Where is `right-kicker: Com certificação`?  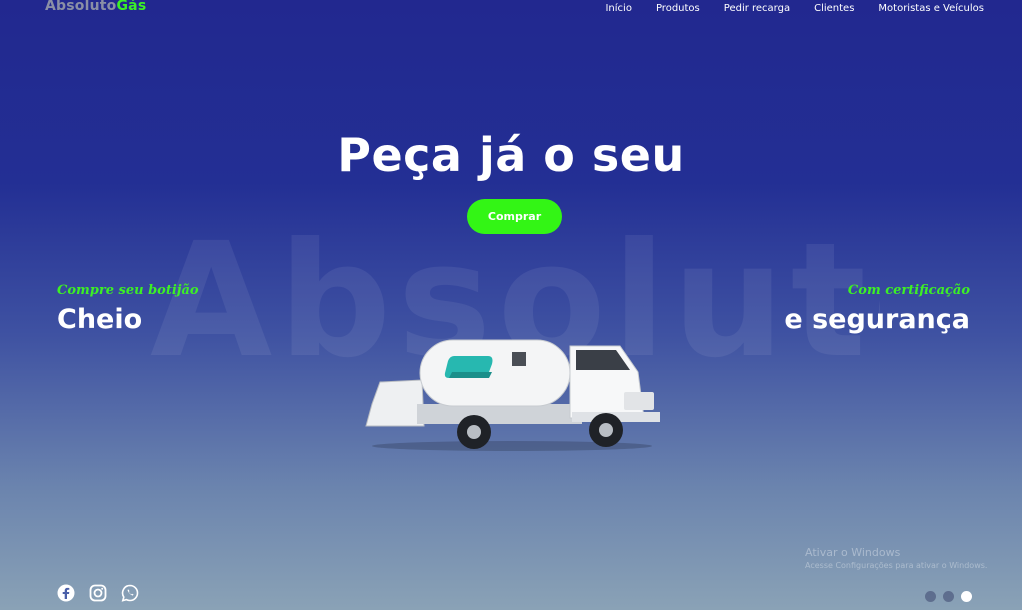
right-kicker: Com certificação is located at coordinates (908, 290).